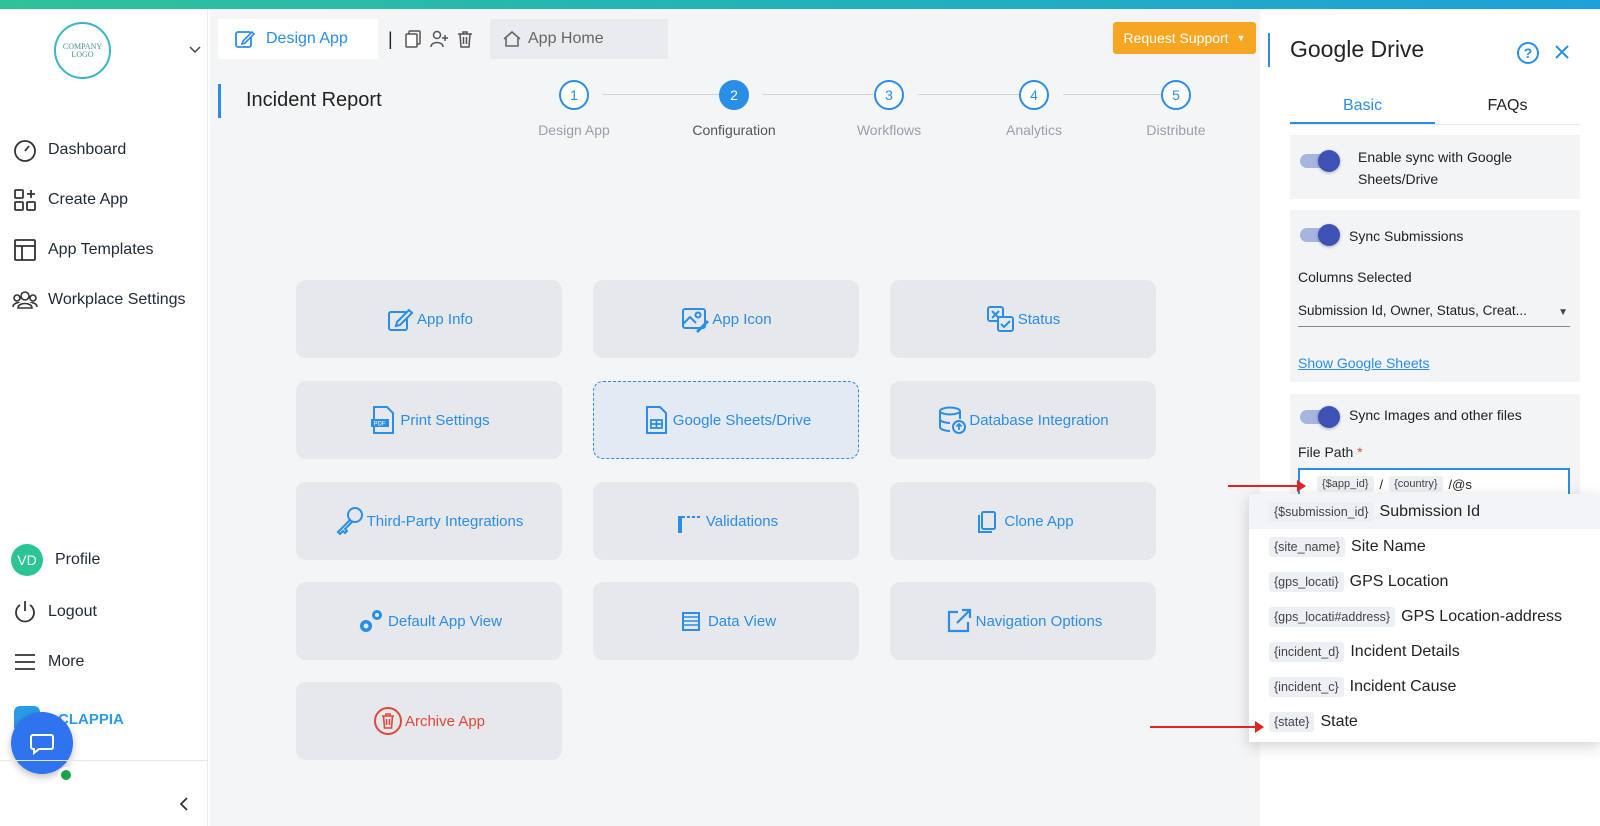 This screenshot has width=1600, height=826. I want to click on image-edit-icon, so click(696, 320).